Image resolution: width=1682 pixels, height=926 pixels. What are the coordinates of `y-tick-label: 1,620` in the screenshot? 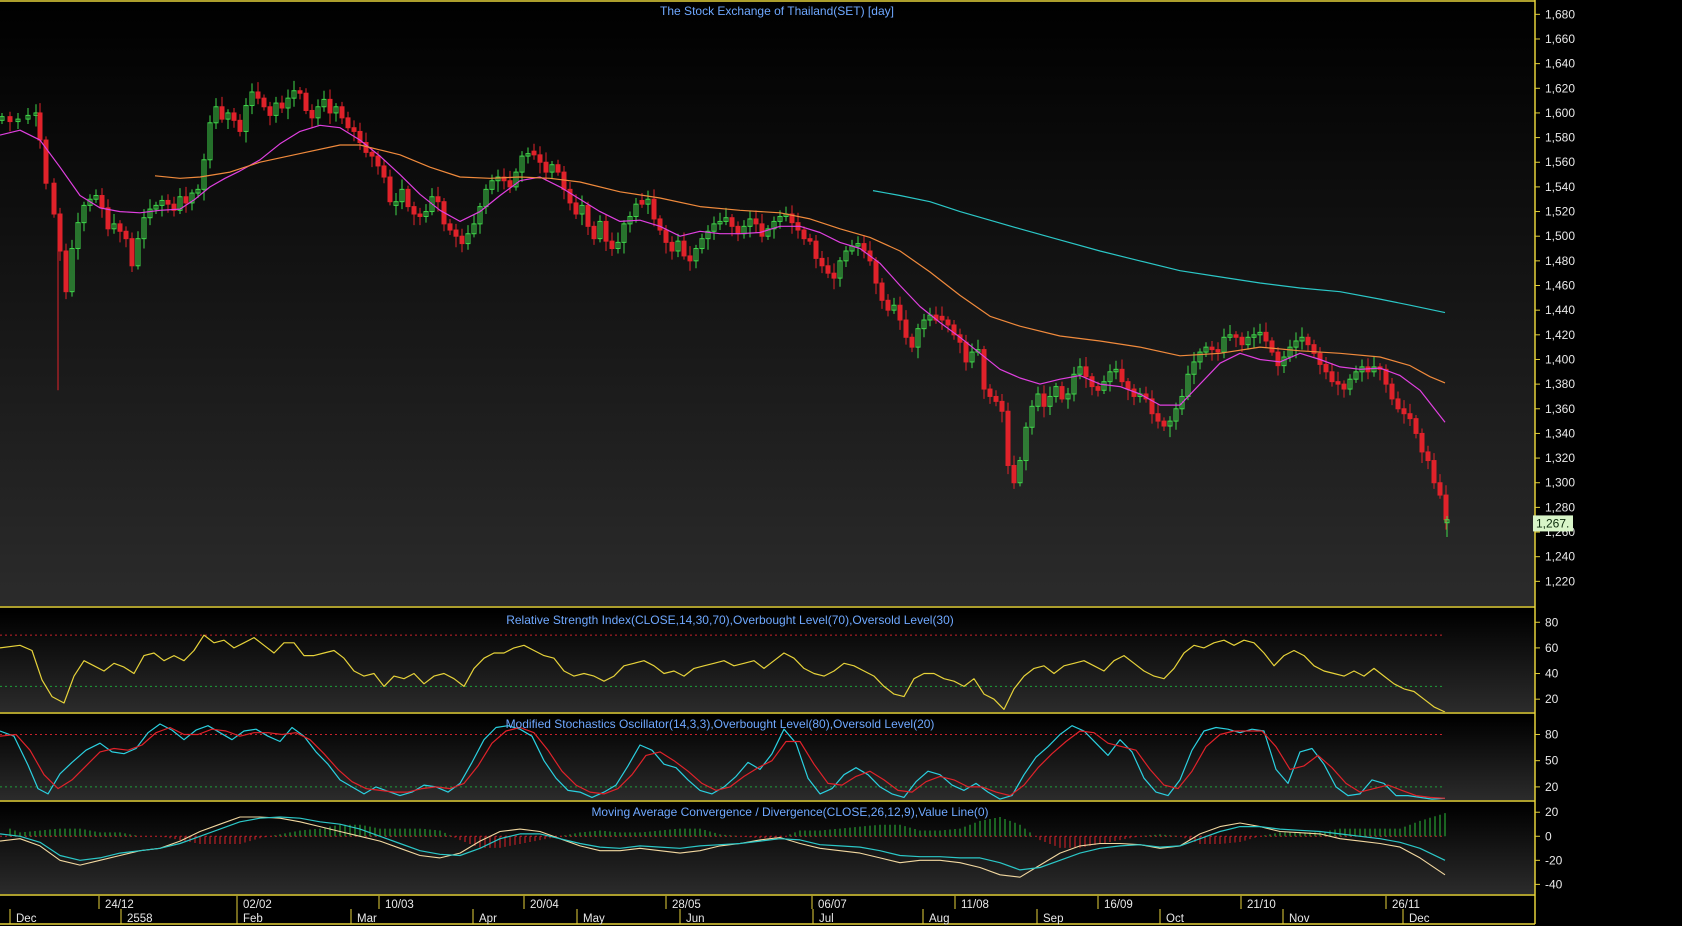 It's located at (1560, 88).